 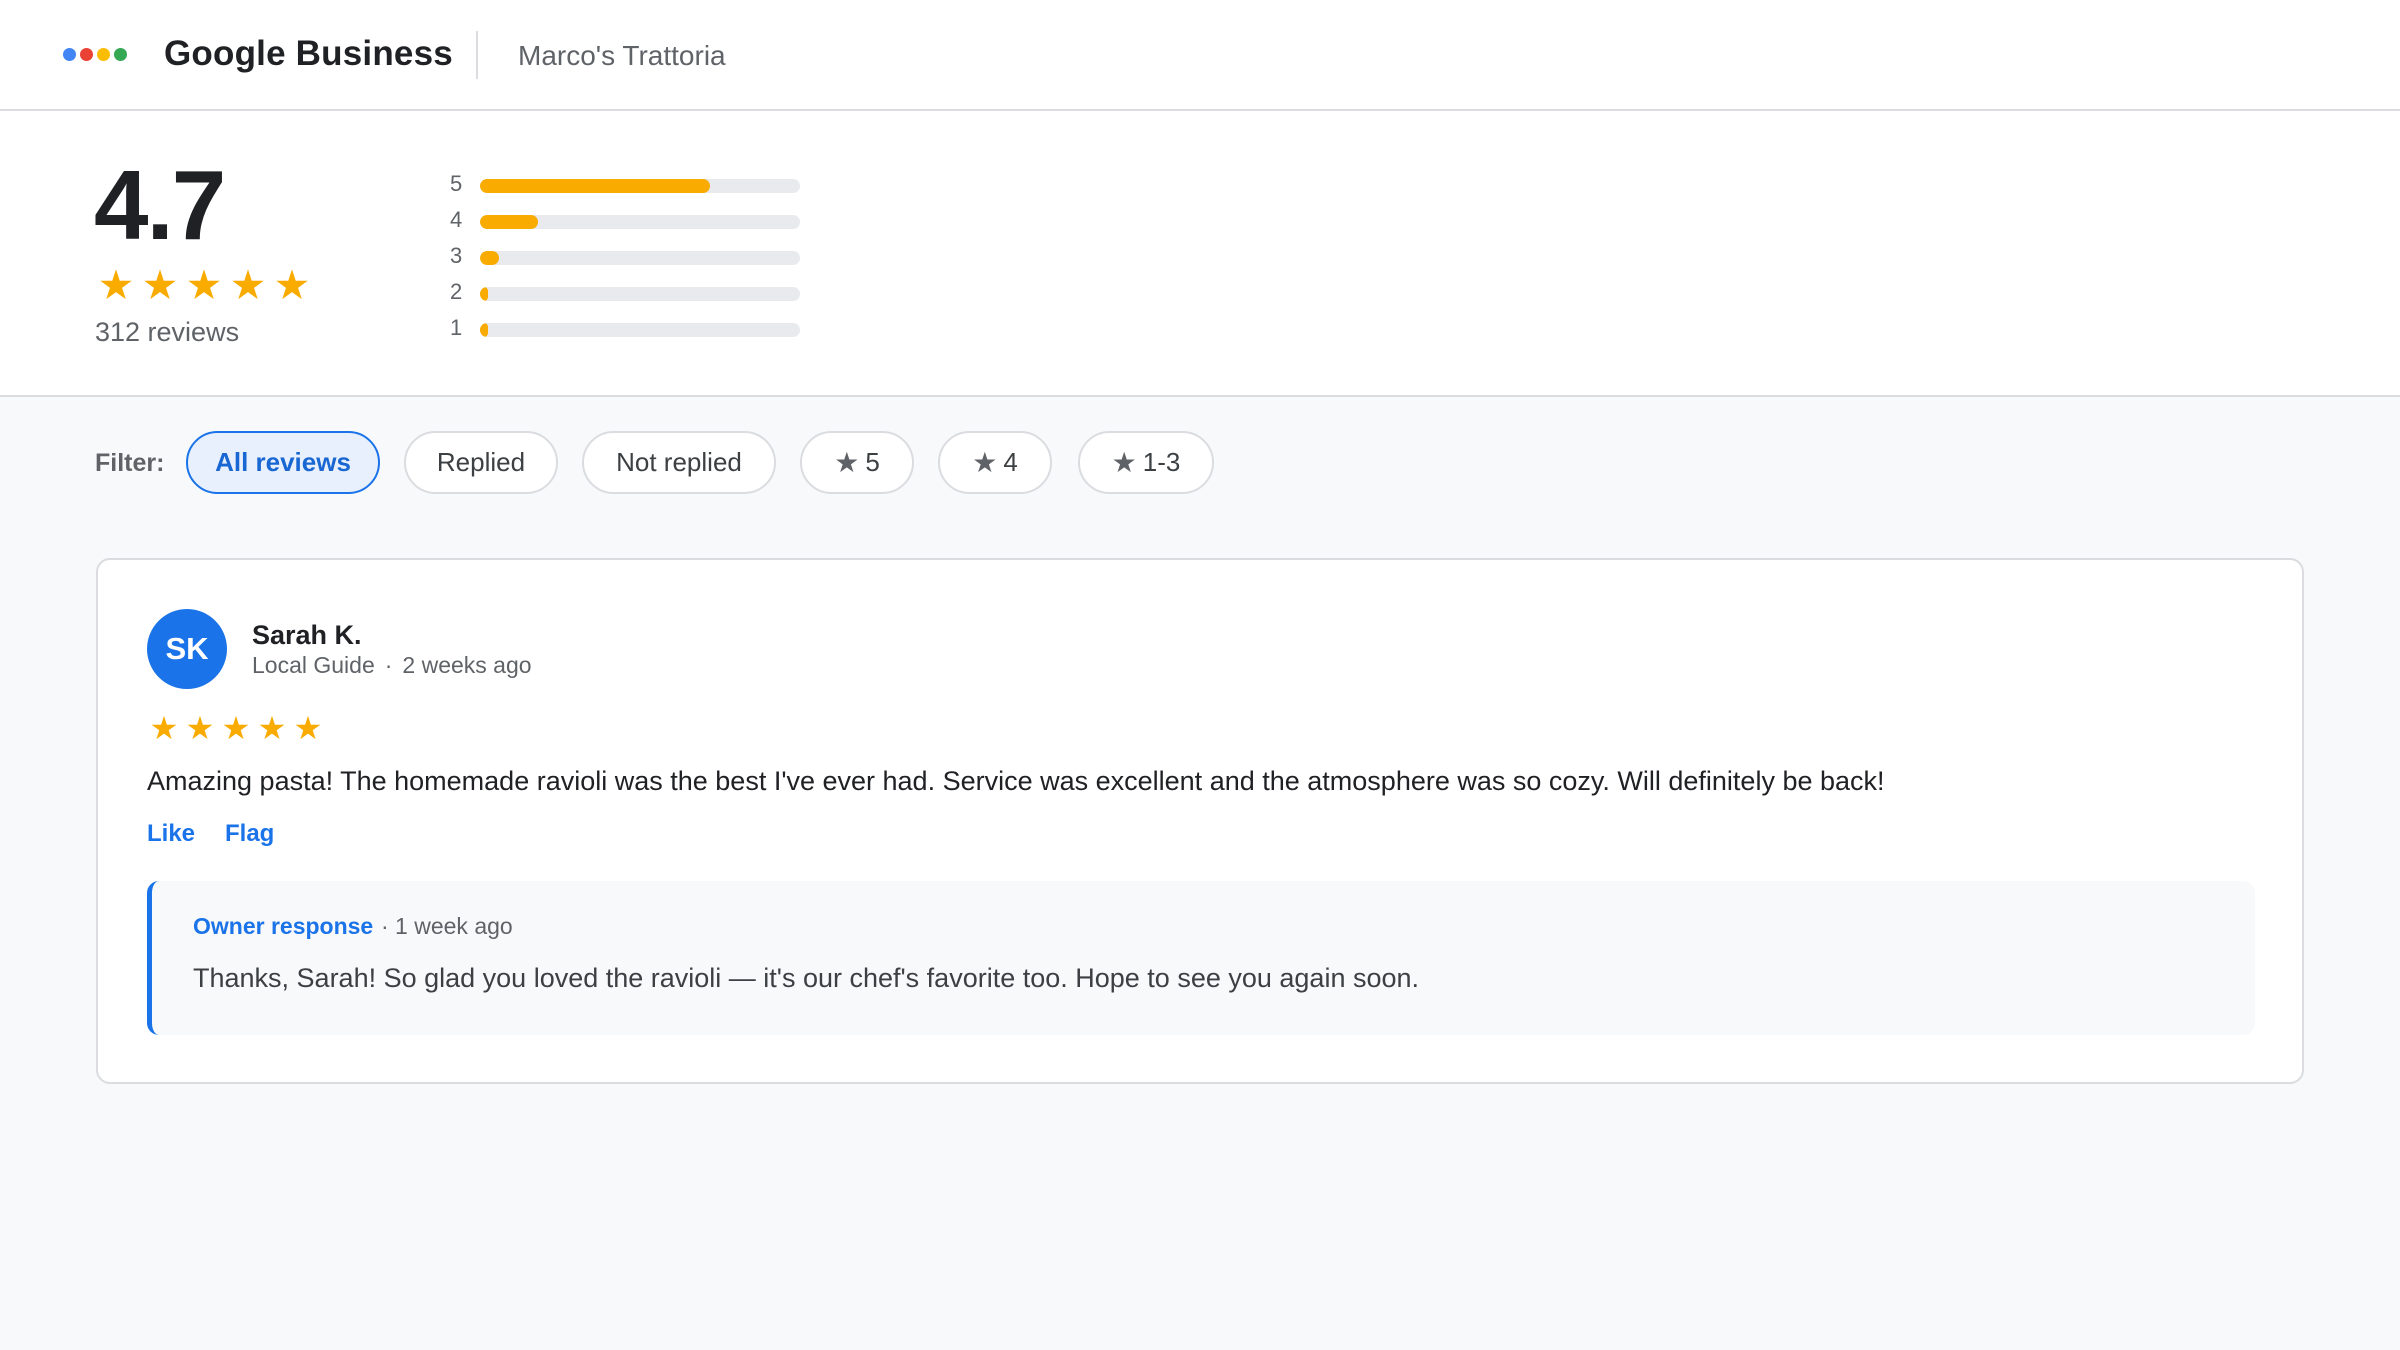 I want to click on reviewer-name: Sarah K., so click(x=307, y=635).